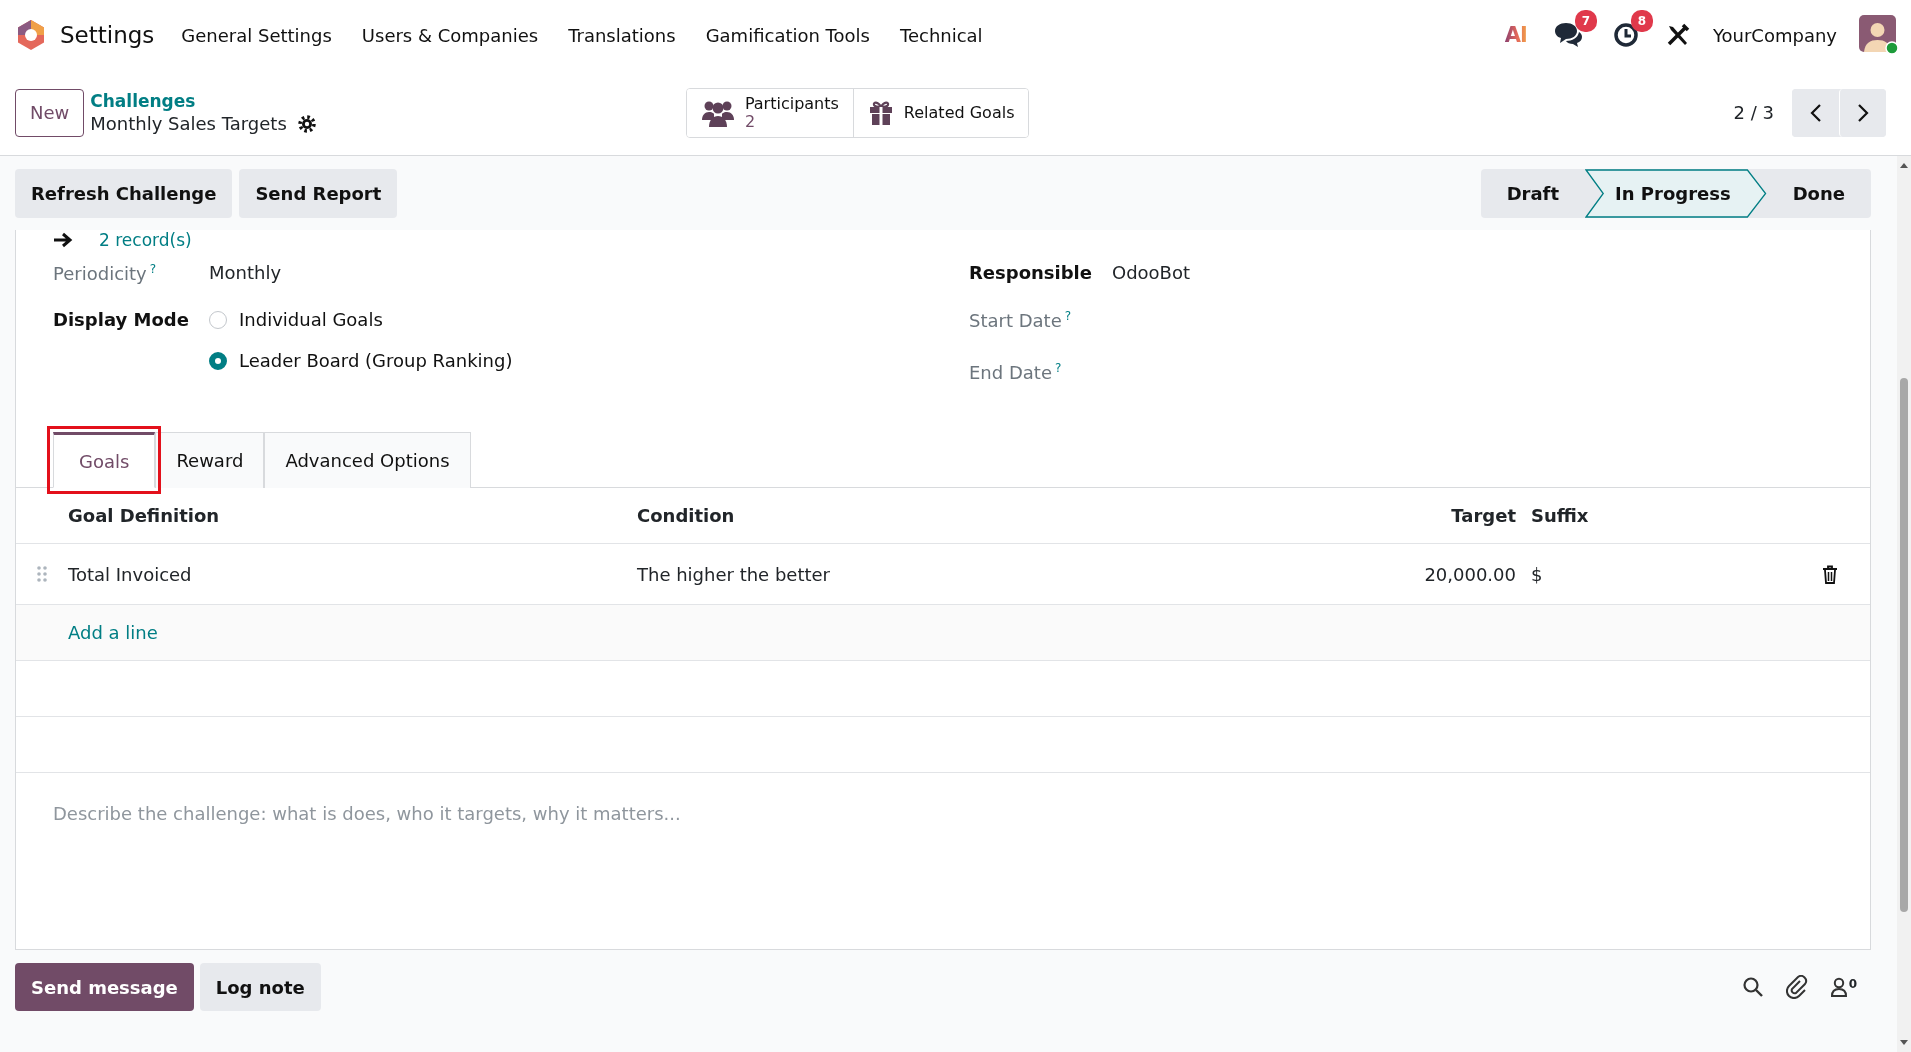 The width and height of the screenshot is (1911, 1052). I want to click on menu-item: Translations, so click(622, 35).